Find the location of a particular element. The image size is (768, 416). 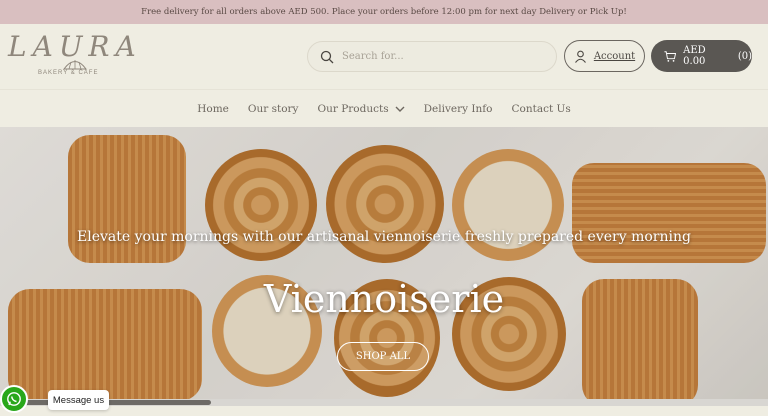

cart-amount: AED 0.00 is located at coordinates (694, 56).